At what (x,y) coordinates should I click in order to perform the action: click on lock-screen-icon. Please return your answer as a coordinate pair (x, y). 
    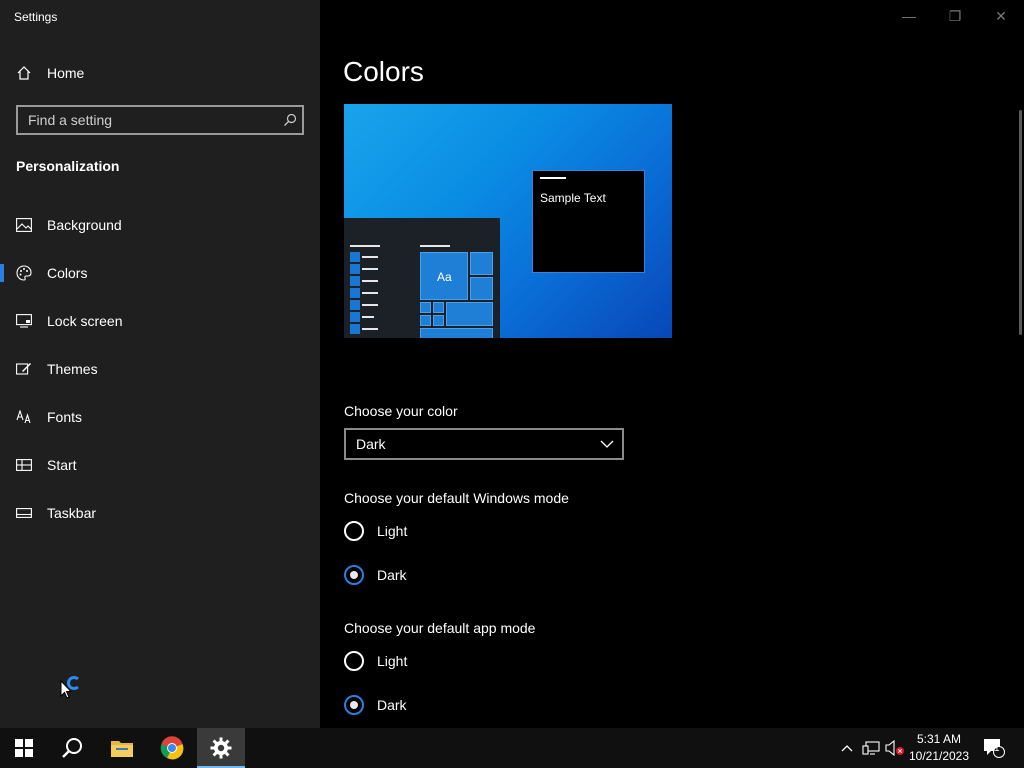
    Looking at the image, I should click on (24, 321).